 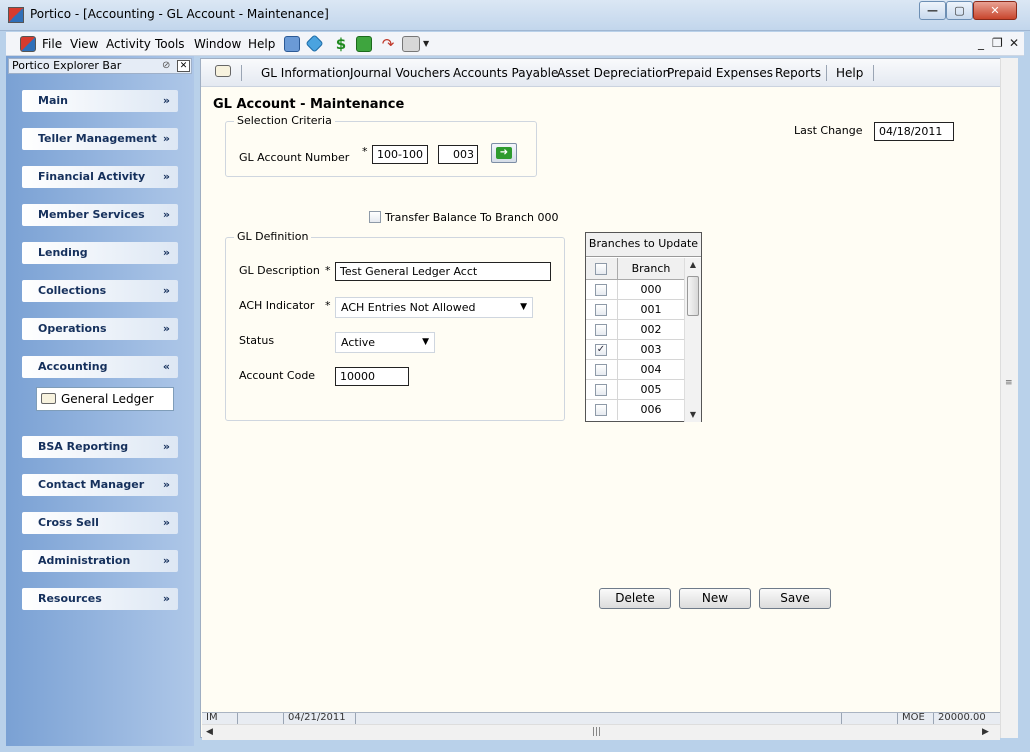 I want to click on explorer-item-general-ledger: General Ledger, so click(x=105, y=399).